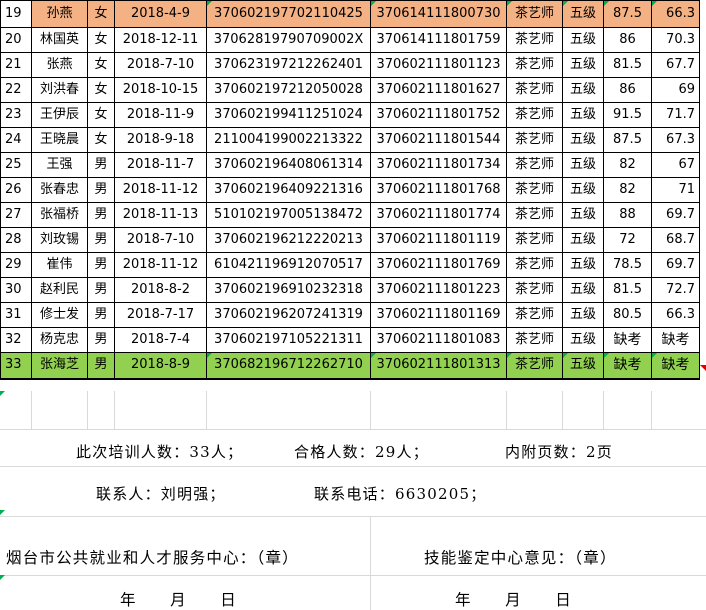 This screenshot has height=610, width=706. Describe the element at coordinates (675, 65) in the screenshot. I see `practical-score-cell: 67.7` at that location.